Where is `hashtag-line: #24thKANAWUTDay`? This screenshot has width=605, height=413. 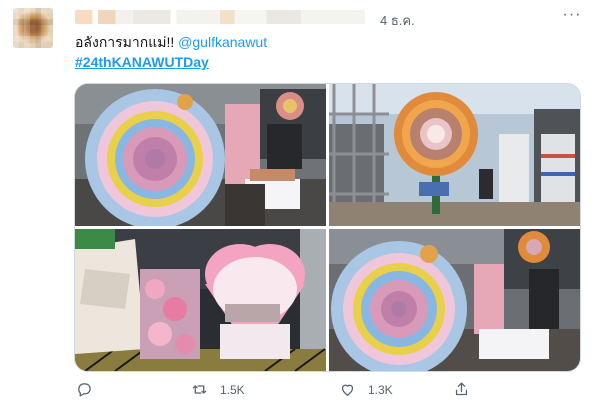
hashtag-line: #24thKANAWUTDay is located at coordinates (142, 62).